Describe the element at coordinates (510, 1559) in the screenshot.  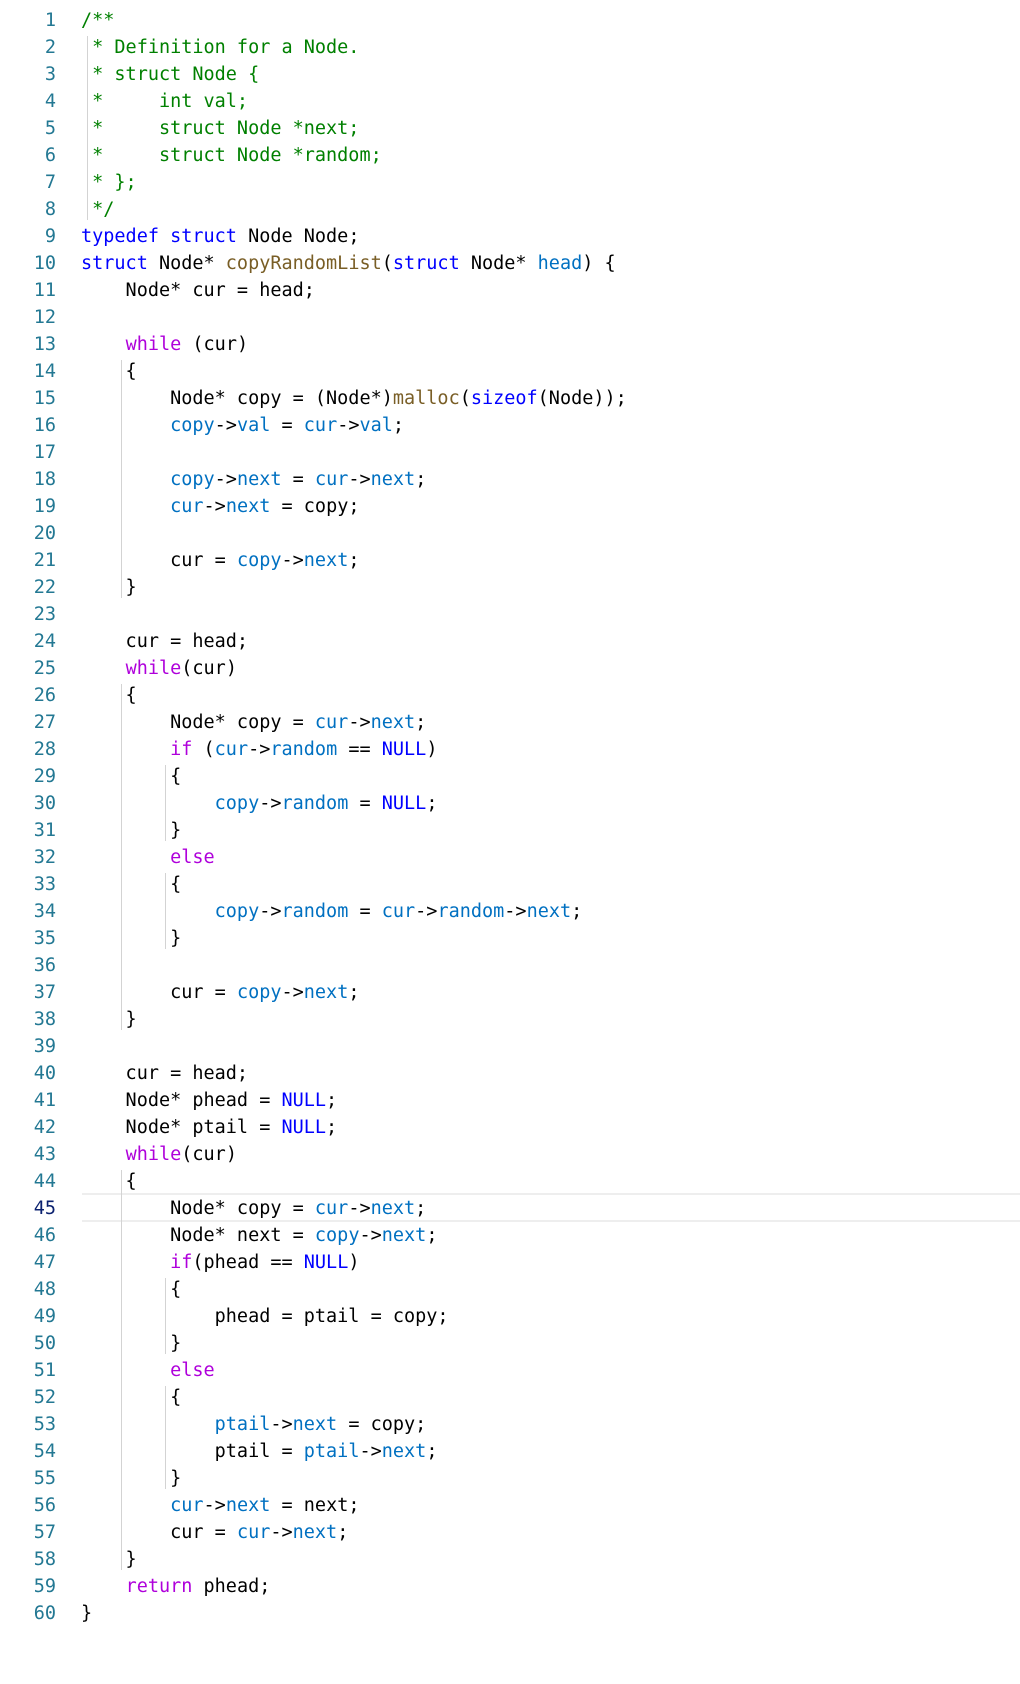
I see `code-line: 58 }` at that location.